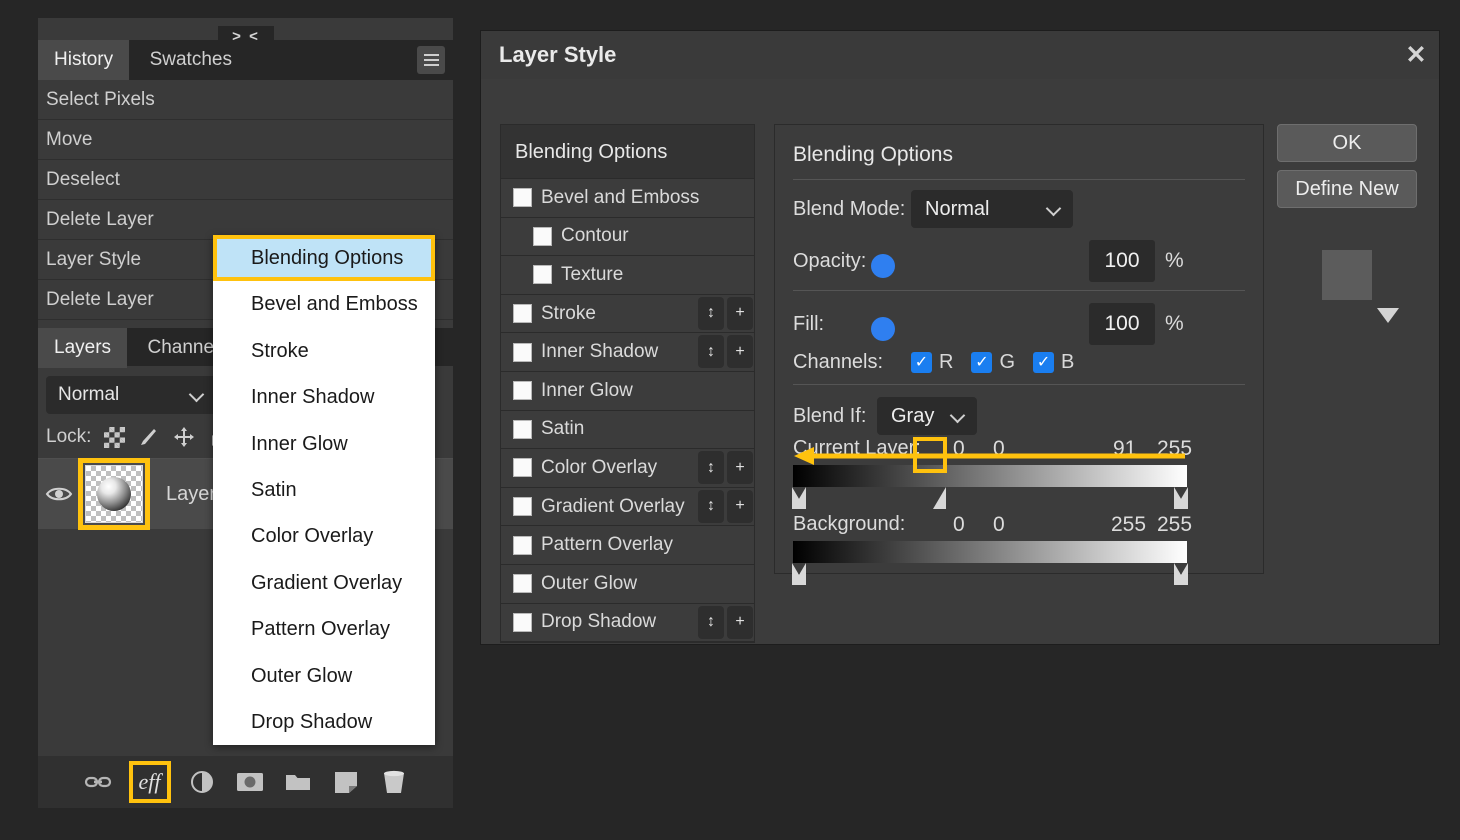 This screenshot has height=840, width=1460. Describe the element at coordinates (627, 507) in the screenshot. I see `effect-row-gradient-overlay: Gradient Overlay ↕ +` at that location.